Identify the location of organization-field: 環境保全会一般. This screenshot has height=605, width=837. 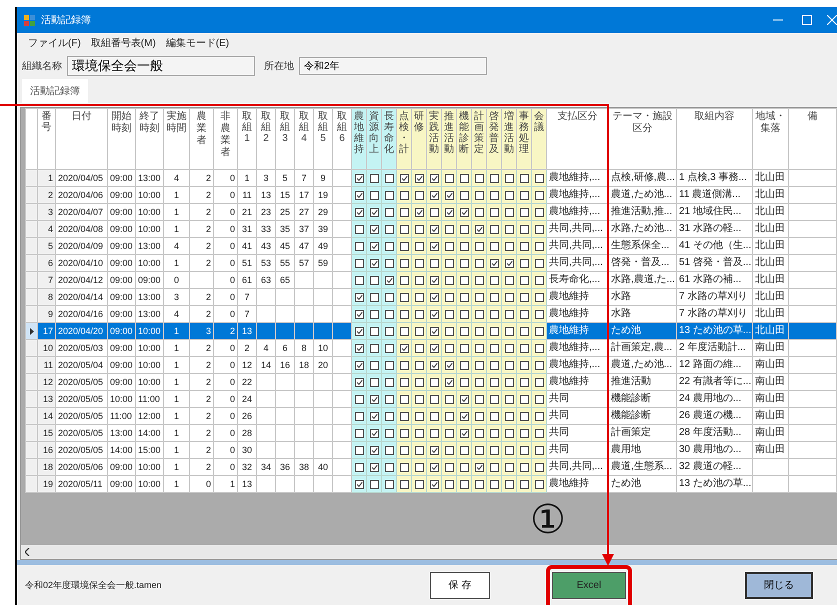
(161, 66).